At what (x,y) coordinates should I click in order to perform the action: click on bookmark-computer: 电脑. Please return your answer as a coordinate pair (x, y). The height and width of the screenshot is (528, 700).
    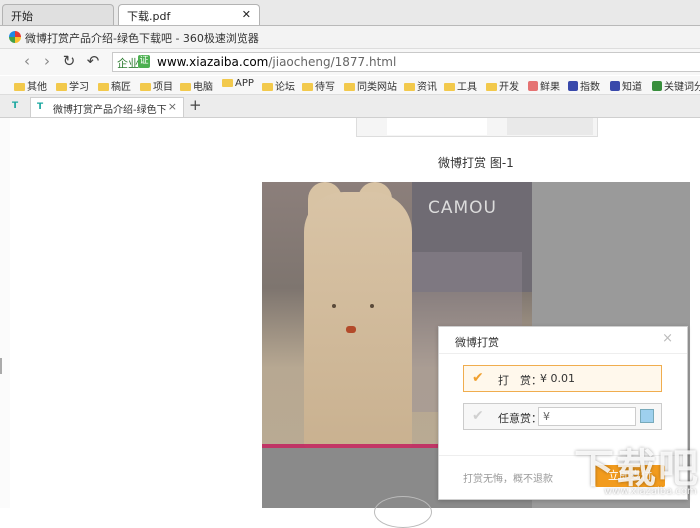
    Looking at the image, I should click on (196, 85).